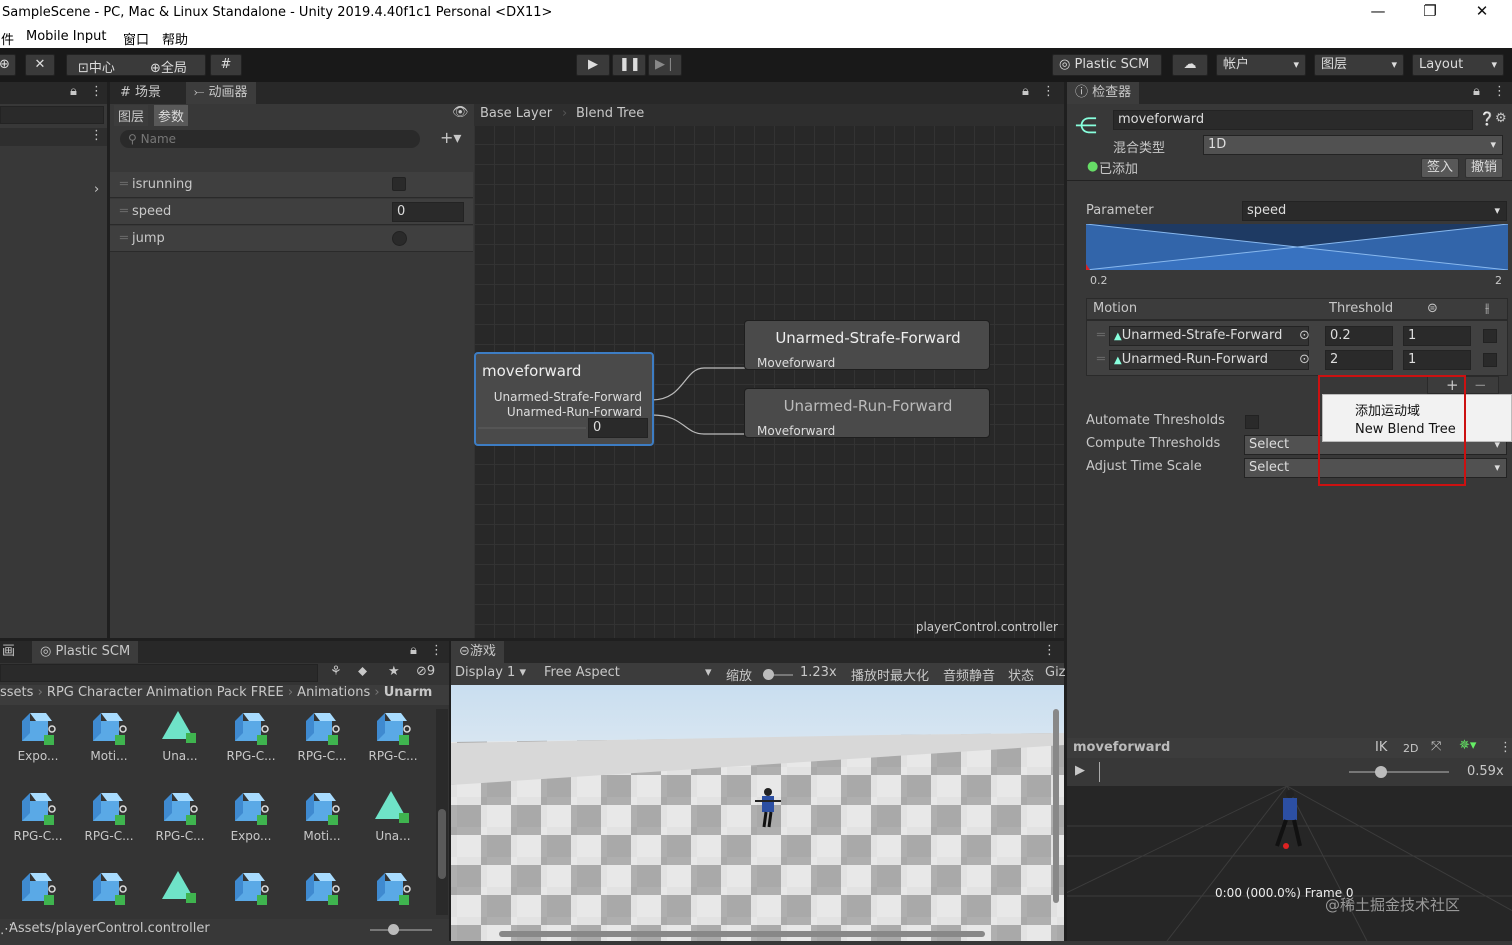 Image resolution: width=1512 pixels, height=945 pixels. I want to click on account-dropdown: 帐户, so click(1261, 65).